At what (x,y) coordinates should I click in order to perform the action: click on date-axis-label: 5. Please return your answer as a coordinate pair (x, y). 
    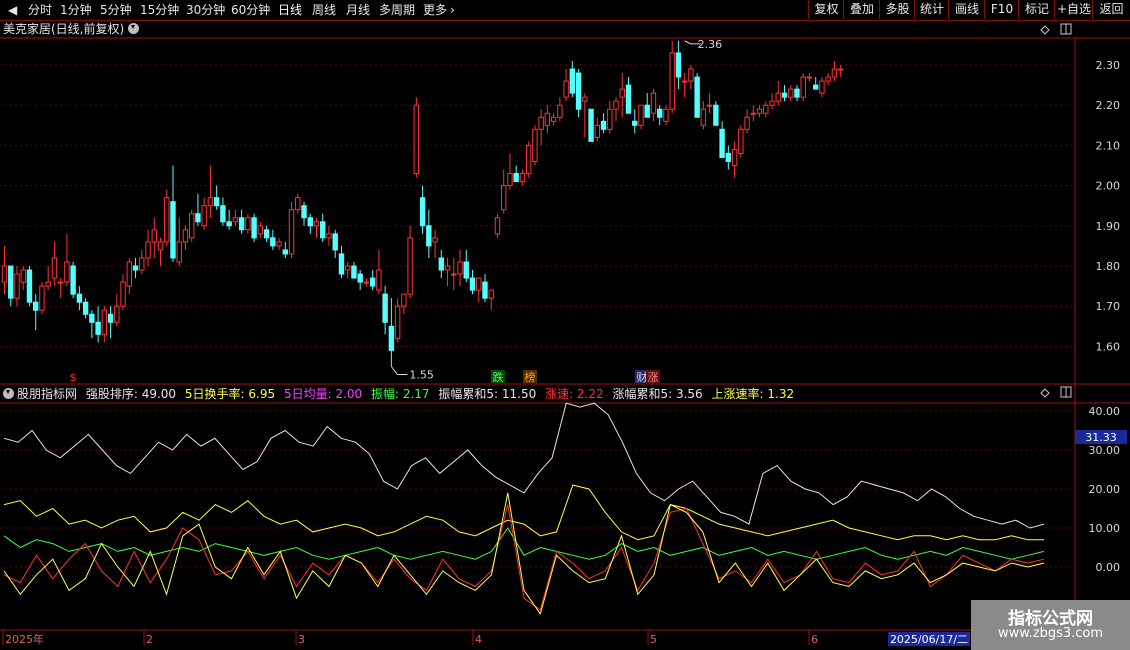
    Looking at the image, I should click on (653, 639).